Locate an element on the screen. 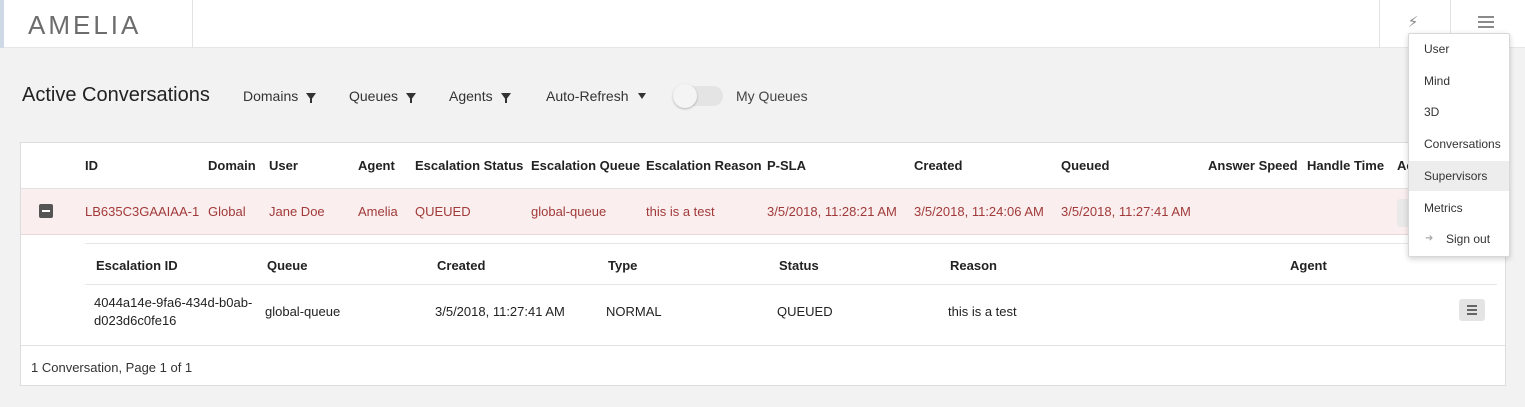  detail-header-reason: Reason is located at coordinates (973, 265).